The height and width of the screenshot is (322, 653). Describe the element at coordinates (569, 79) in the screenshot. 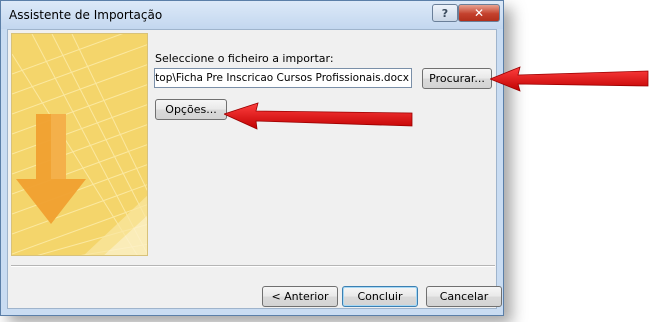

I see `annotation-arrow-browse` at that location.